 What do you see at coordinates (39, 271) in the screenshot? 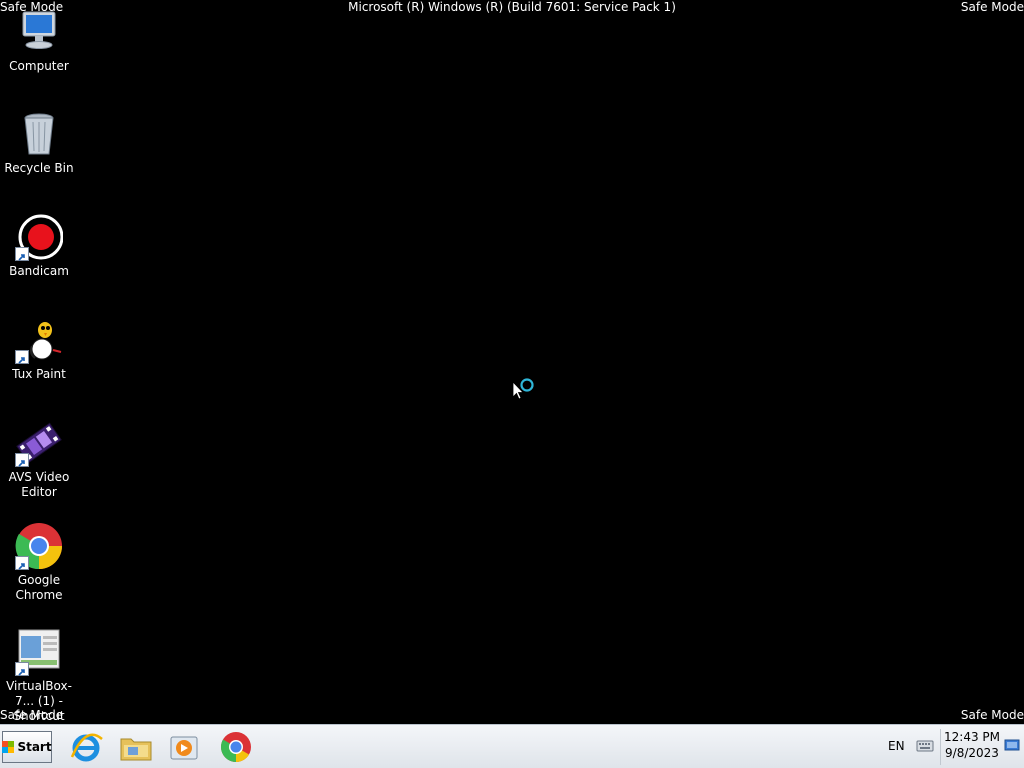
I see `desktop-icon-label: Bandicam` at bounding box center [39, 271].